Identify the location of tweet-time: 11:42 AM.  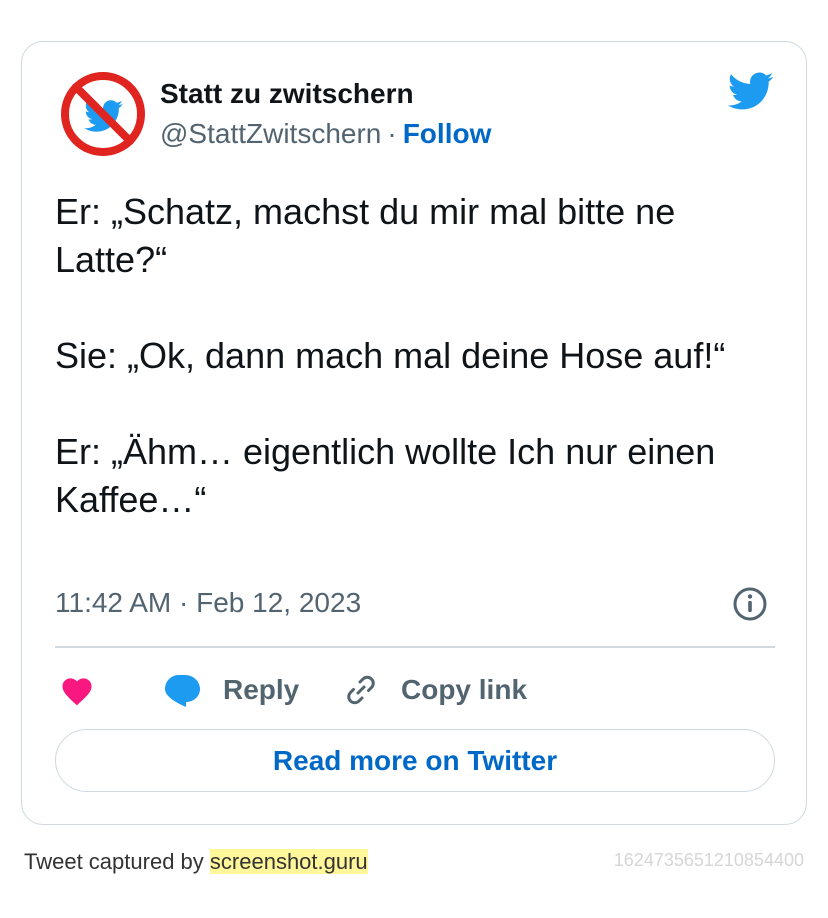
(113, 602).